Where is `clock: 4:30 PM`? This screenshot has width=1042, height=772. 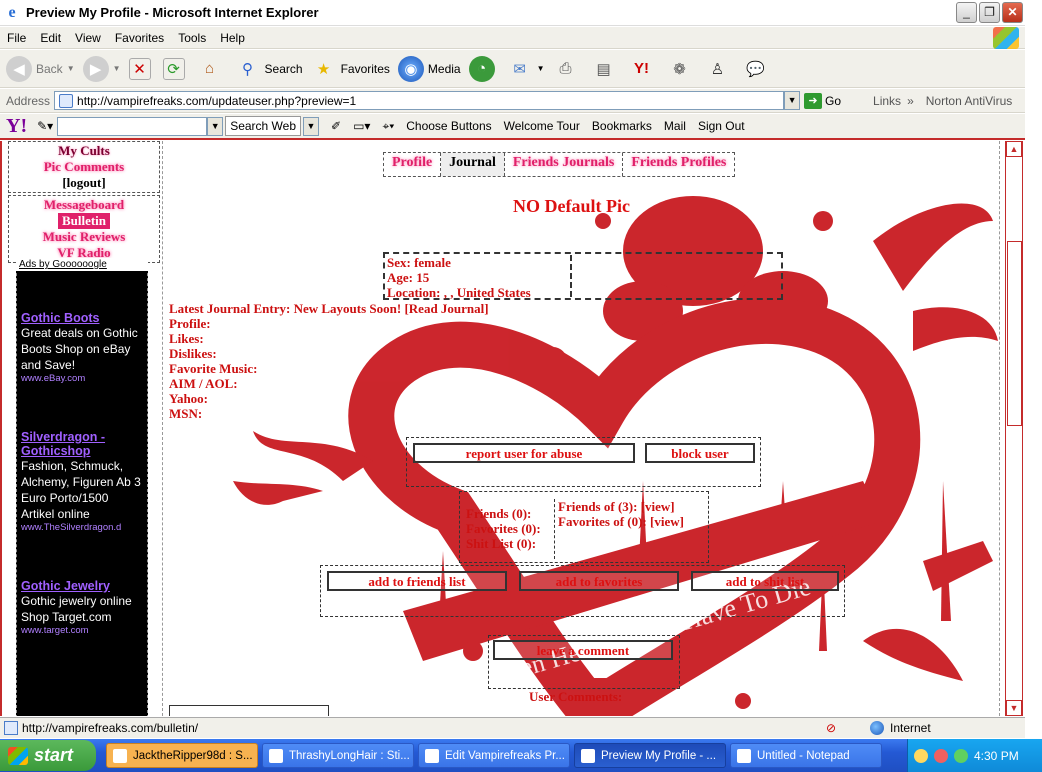
clock: 4:30 PM is located at coordinates (996, 756).